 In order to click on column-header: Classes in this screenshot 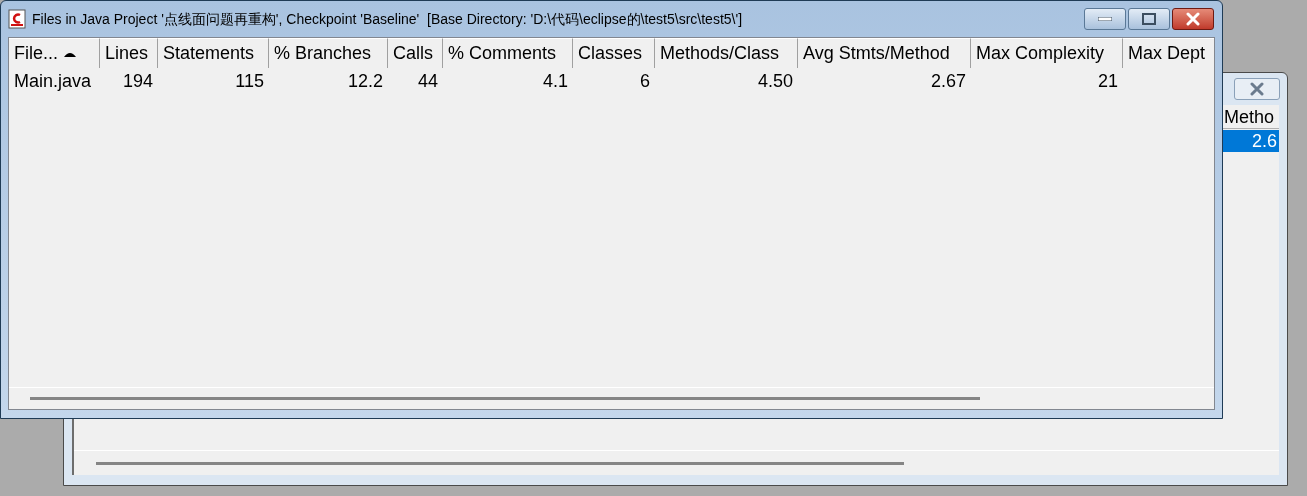, I will do `click(614, 53)`.